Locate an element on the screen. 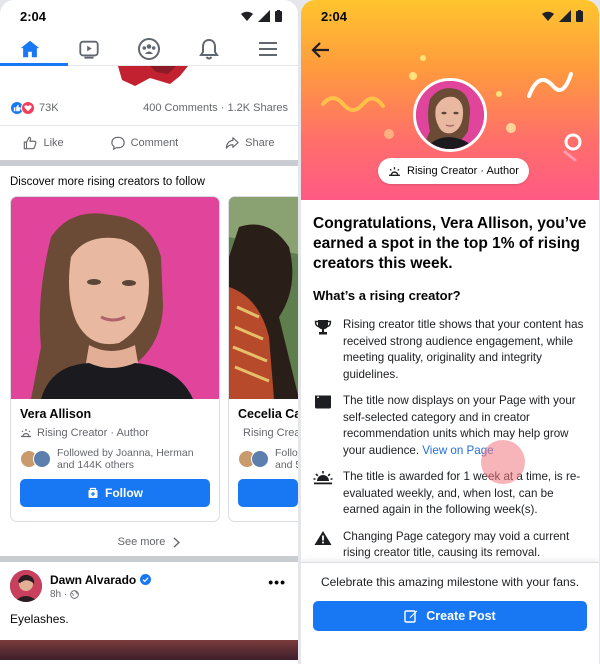 This screenshot has width=600, height=664. tab-menu is located at coordinates (268, 48).